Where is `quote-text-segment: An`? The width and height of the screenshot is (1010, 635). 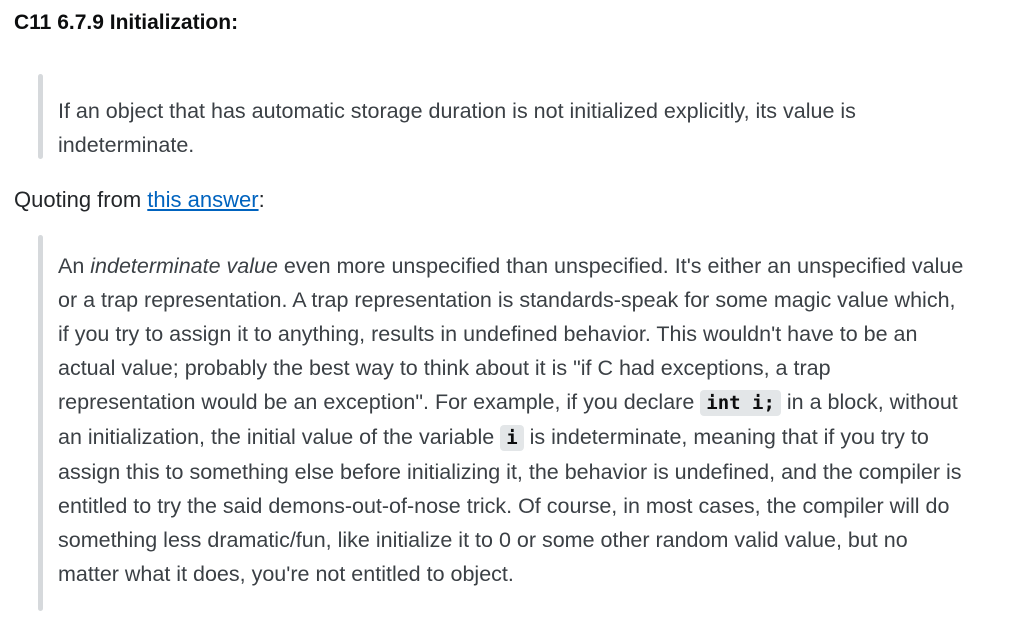 quote-text-segment: An is located at coordinates (74, 266).